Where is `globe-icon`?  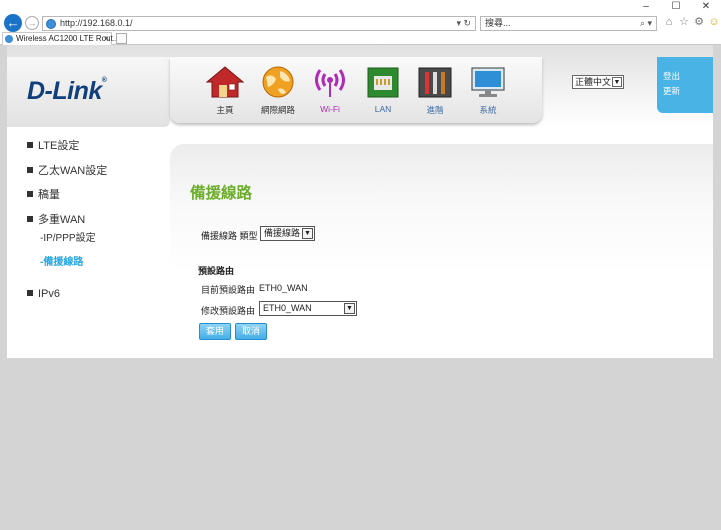
globe-icon is located at coordinates (278, 82).